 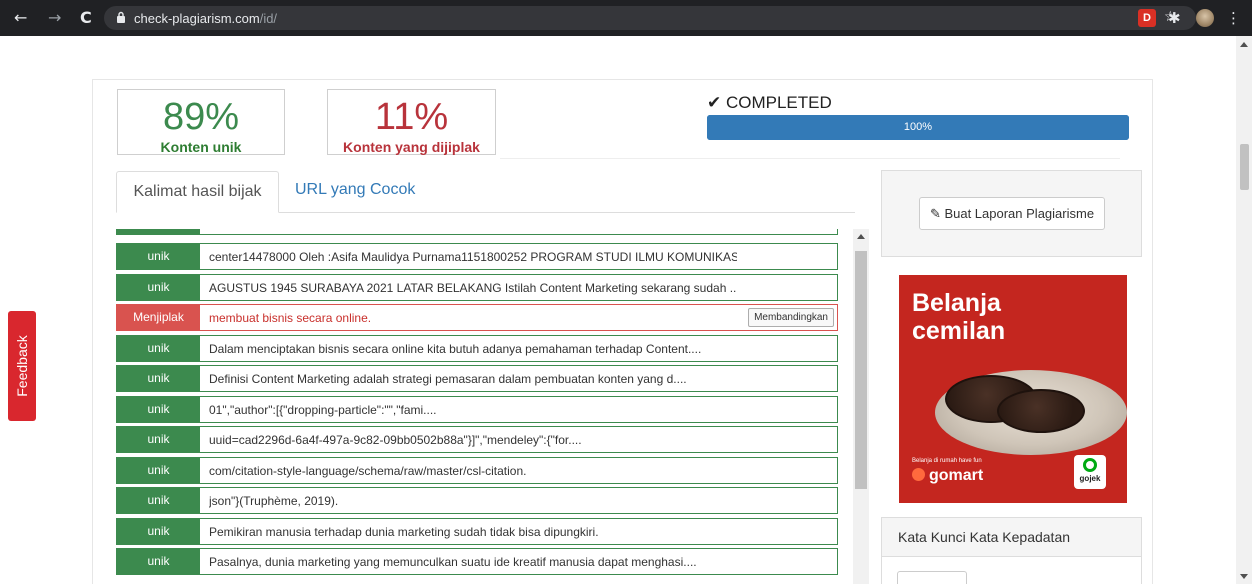 What do you see at coordinates (274, 501) in the screenshot?
I see `result-text: json"}(Truphème, 2019).` at bounding box center [274, 501].